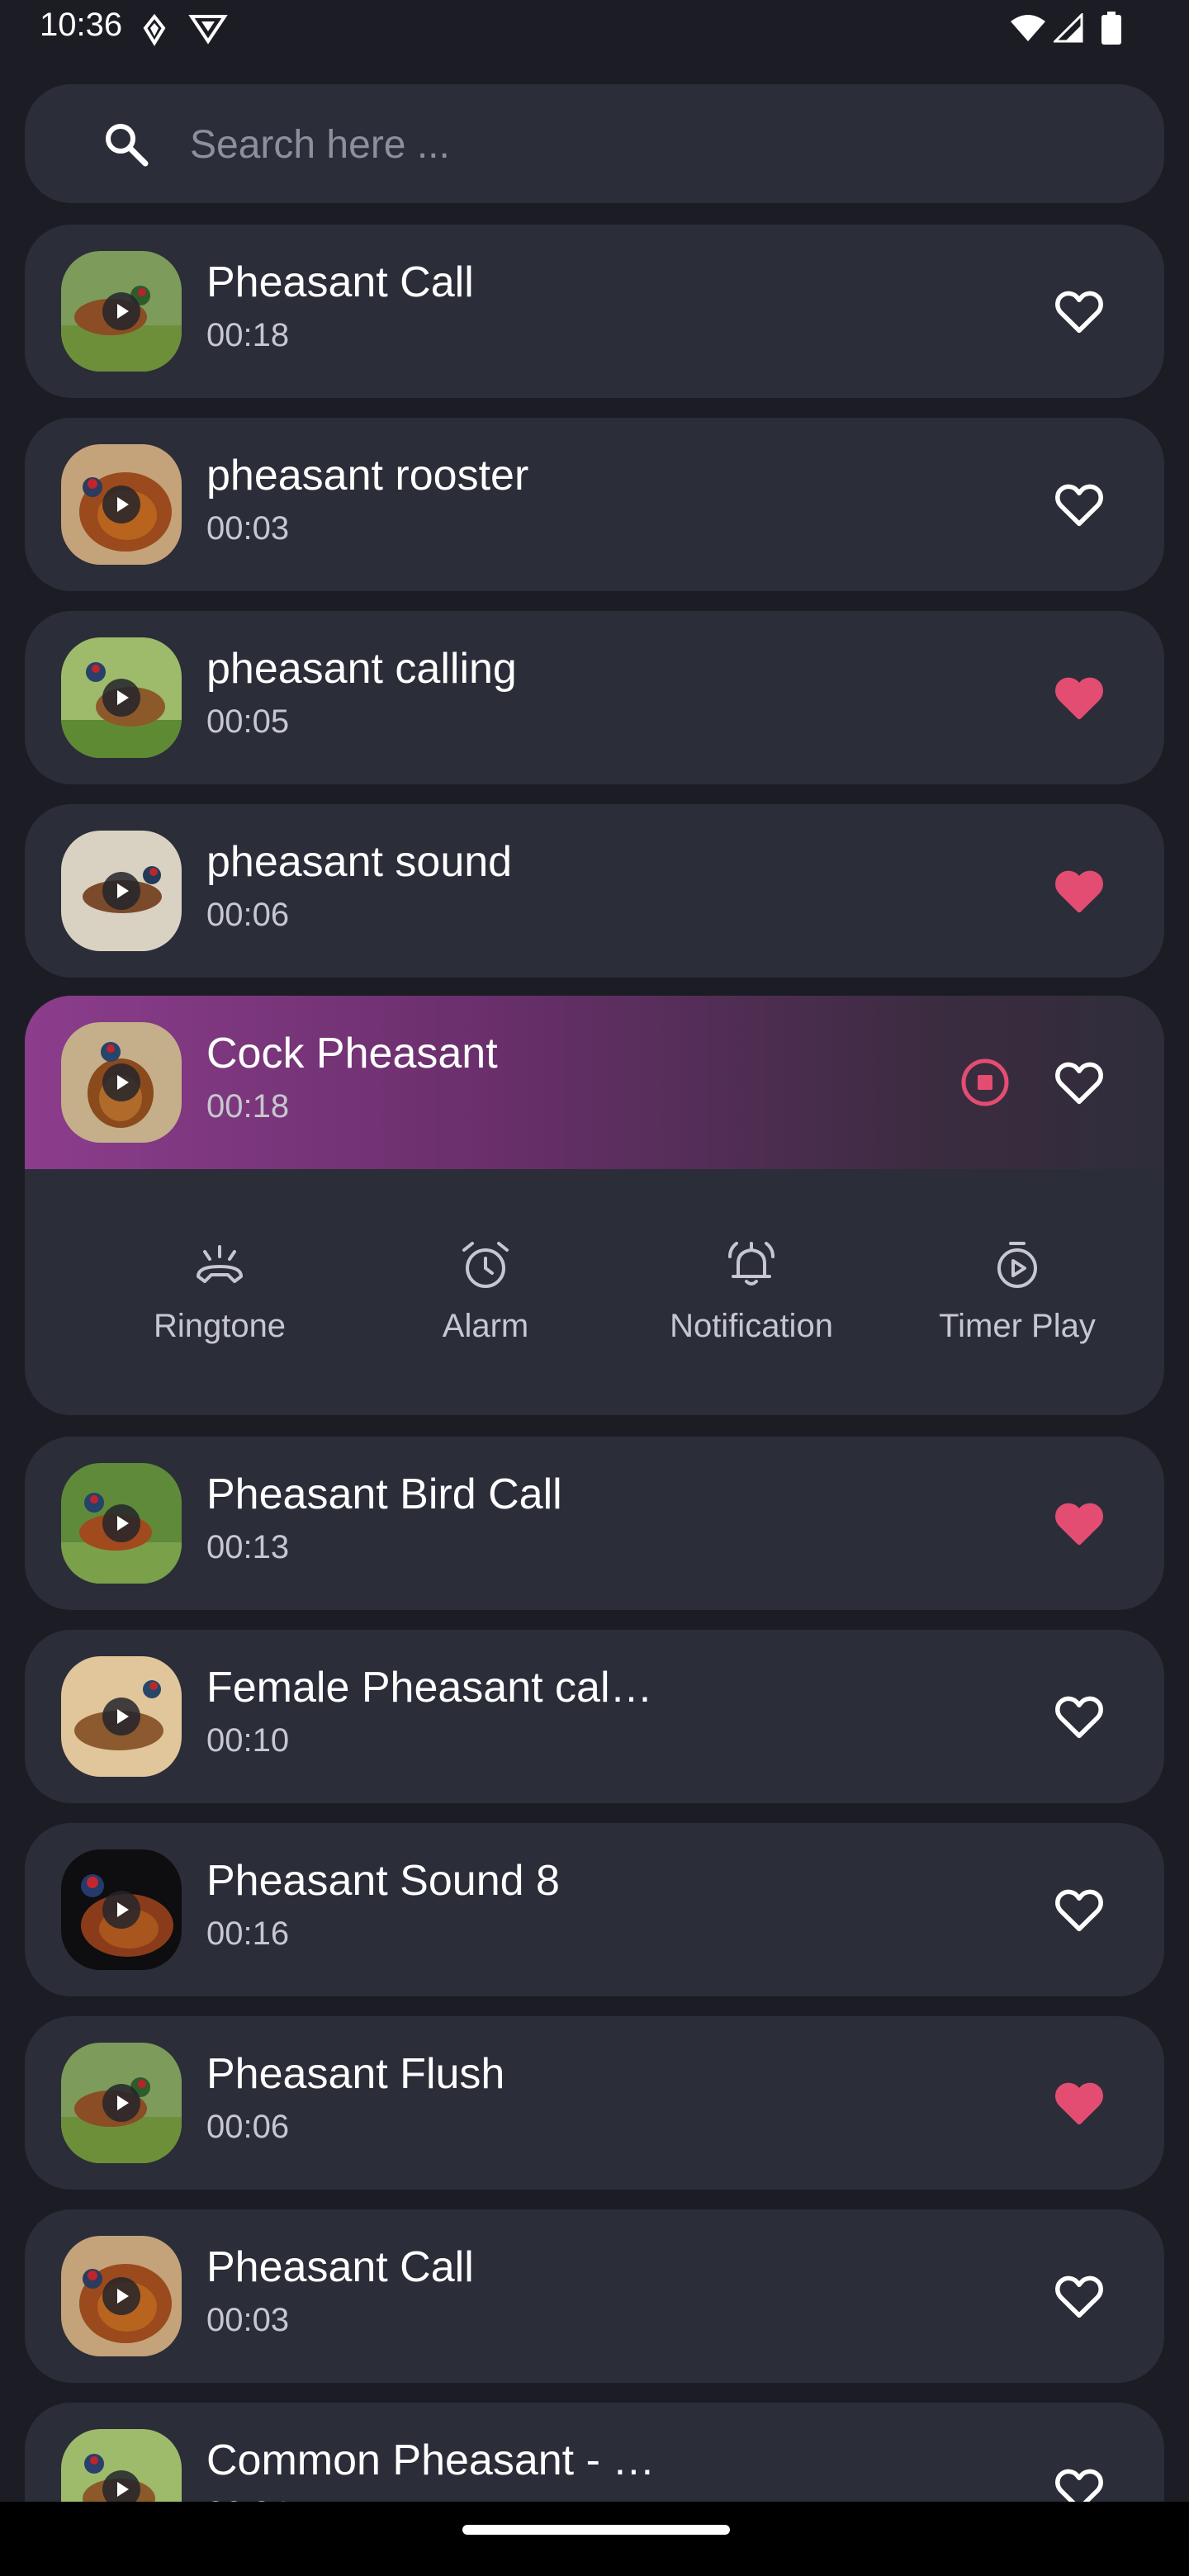 The height and width of the screenshot is (2576, 1189). Describe the element at coordinates (248, 1933) in the screenshot. I see `sound-duration: 00:16` at that location.